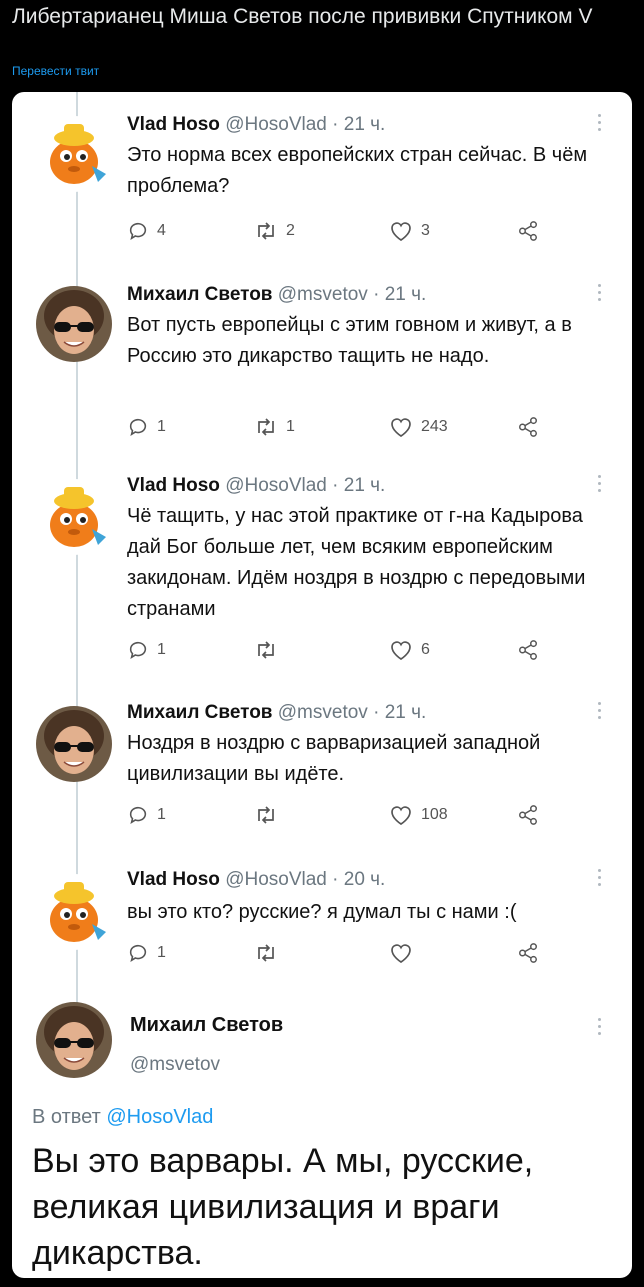 Image resolution: width=644 pixels, height=1287 pixels. Describe the element at coordinates (337, 954) in the screenshot. I see `tweet-actions: 1` at that location.